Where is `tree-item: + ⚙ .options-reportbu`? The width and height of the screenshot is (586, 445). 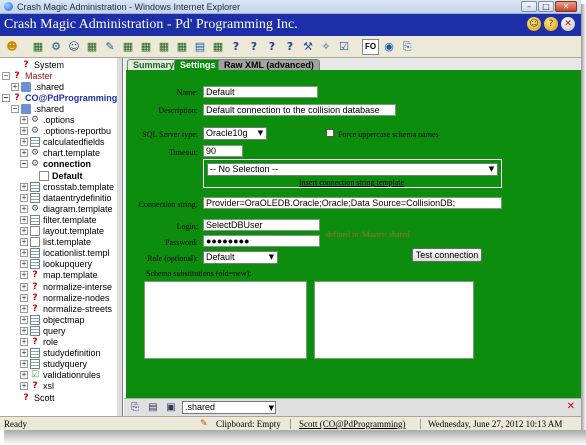
tree-item: + ⚙ .options-reportbu is located at coordinates (65, 131).